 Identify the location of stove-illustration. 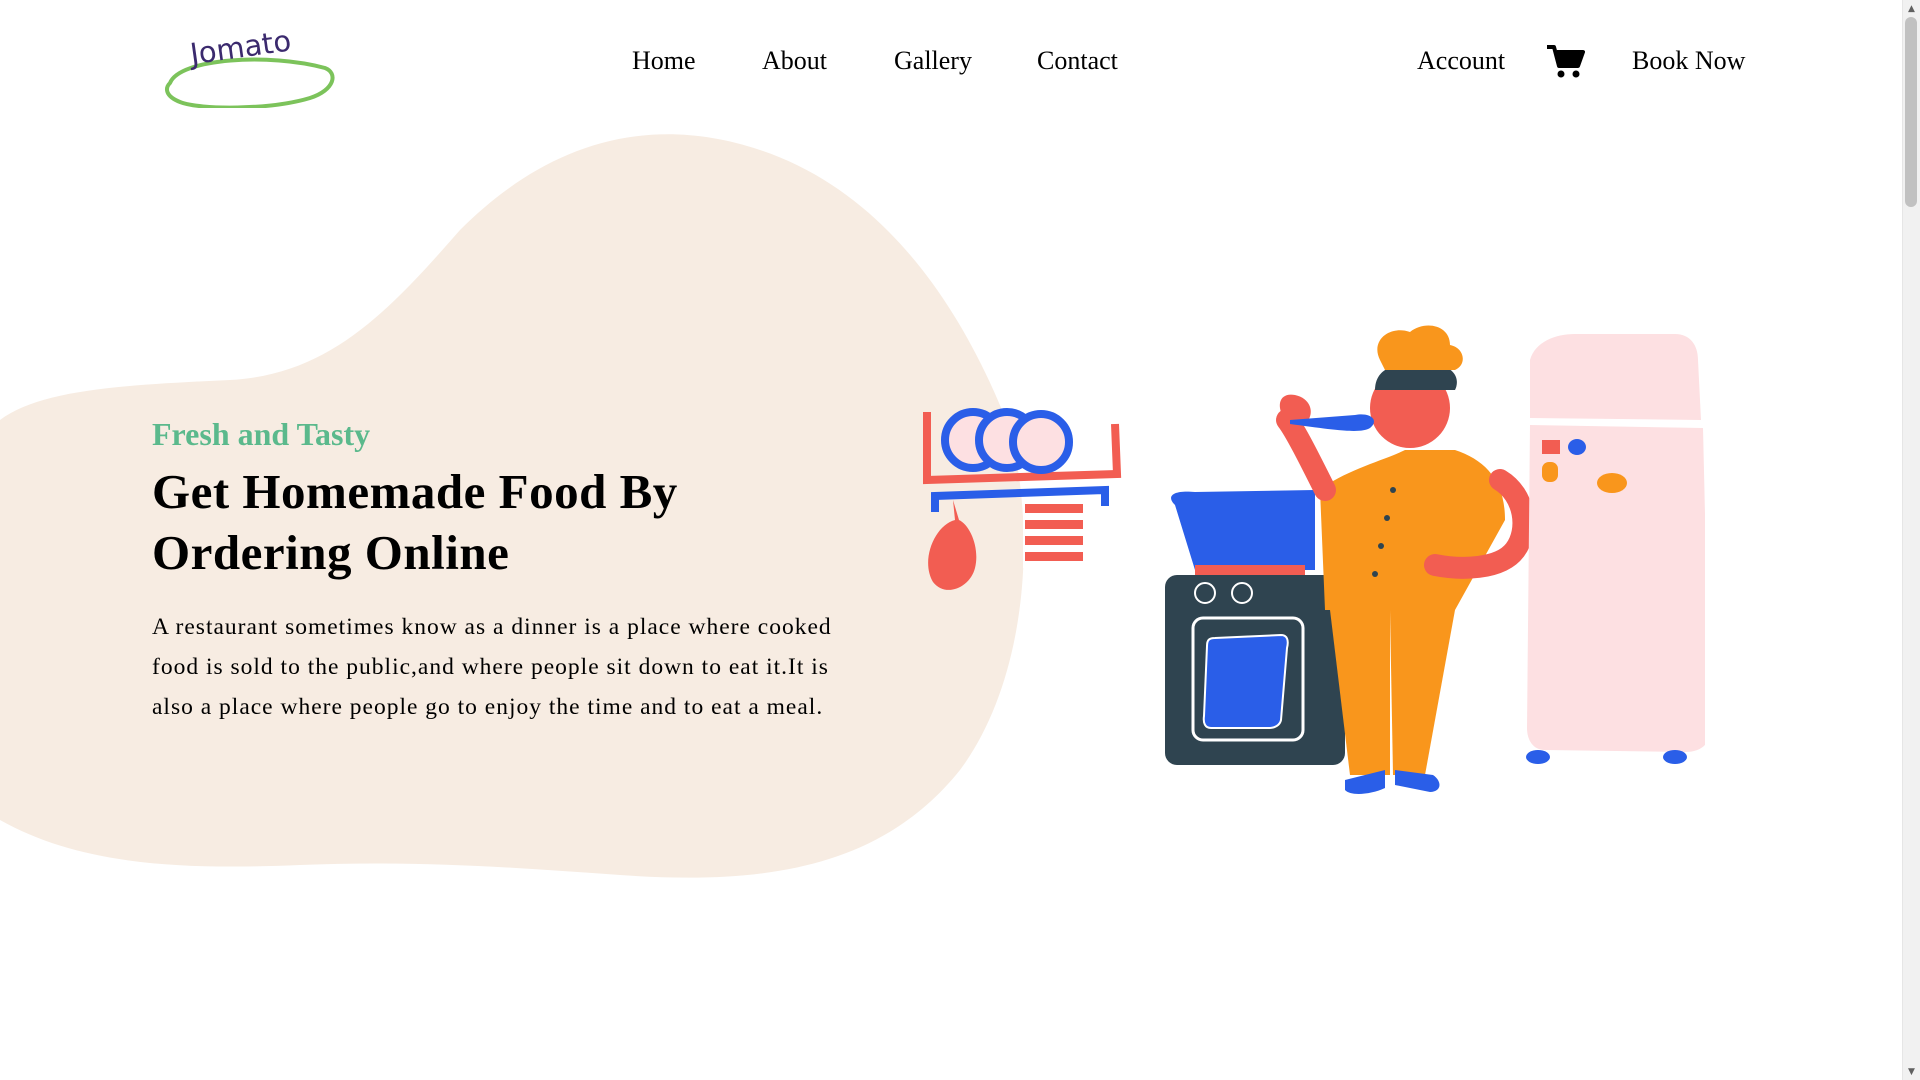
(1255, 627).